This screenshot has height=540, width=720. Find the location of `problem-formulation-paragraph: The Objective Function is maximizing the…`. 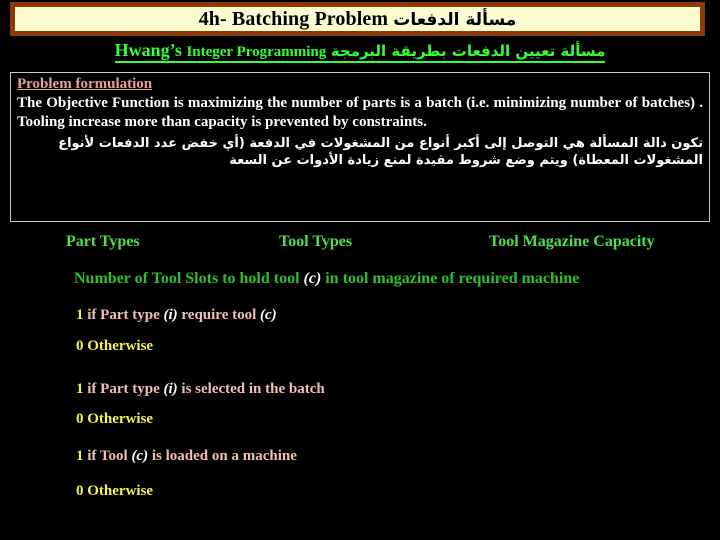

problem-formulation-paragraph: The Objective Function is maximizing the… is located at coordinates (360, 113).